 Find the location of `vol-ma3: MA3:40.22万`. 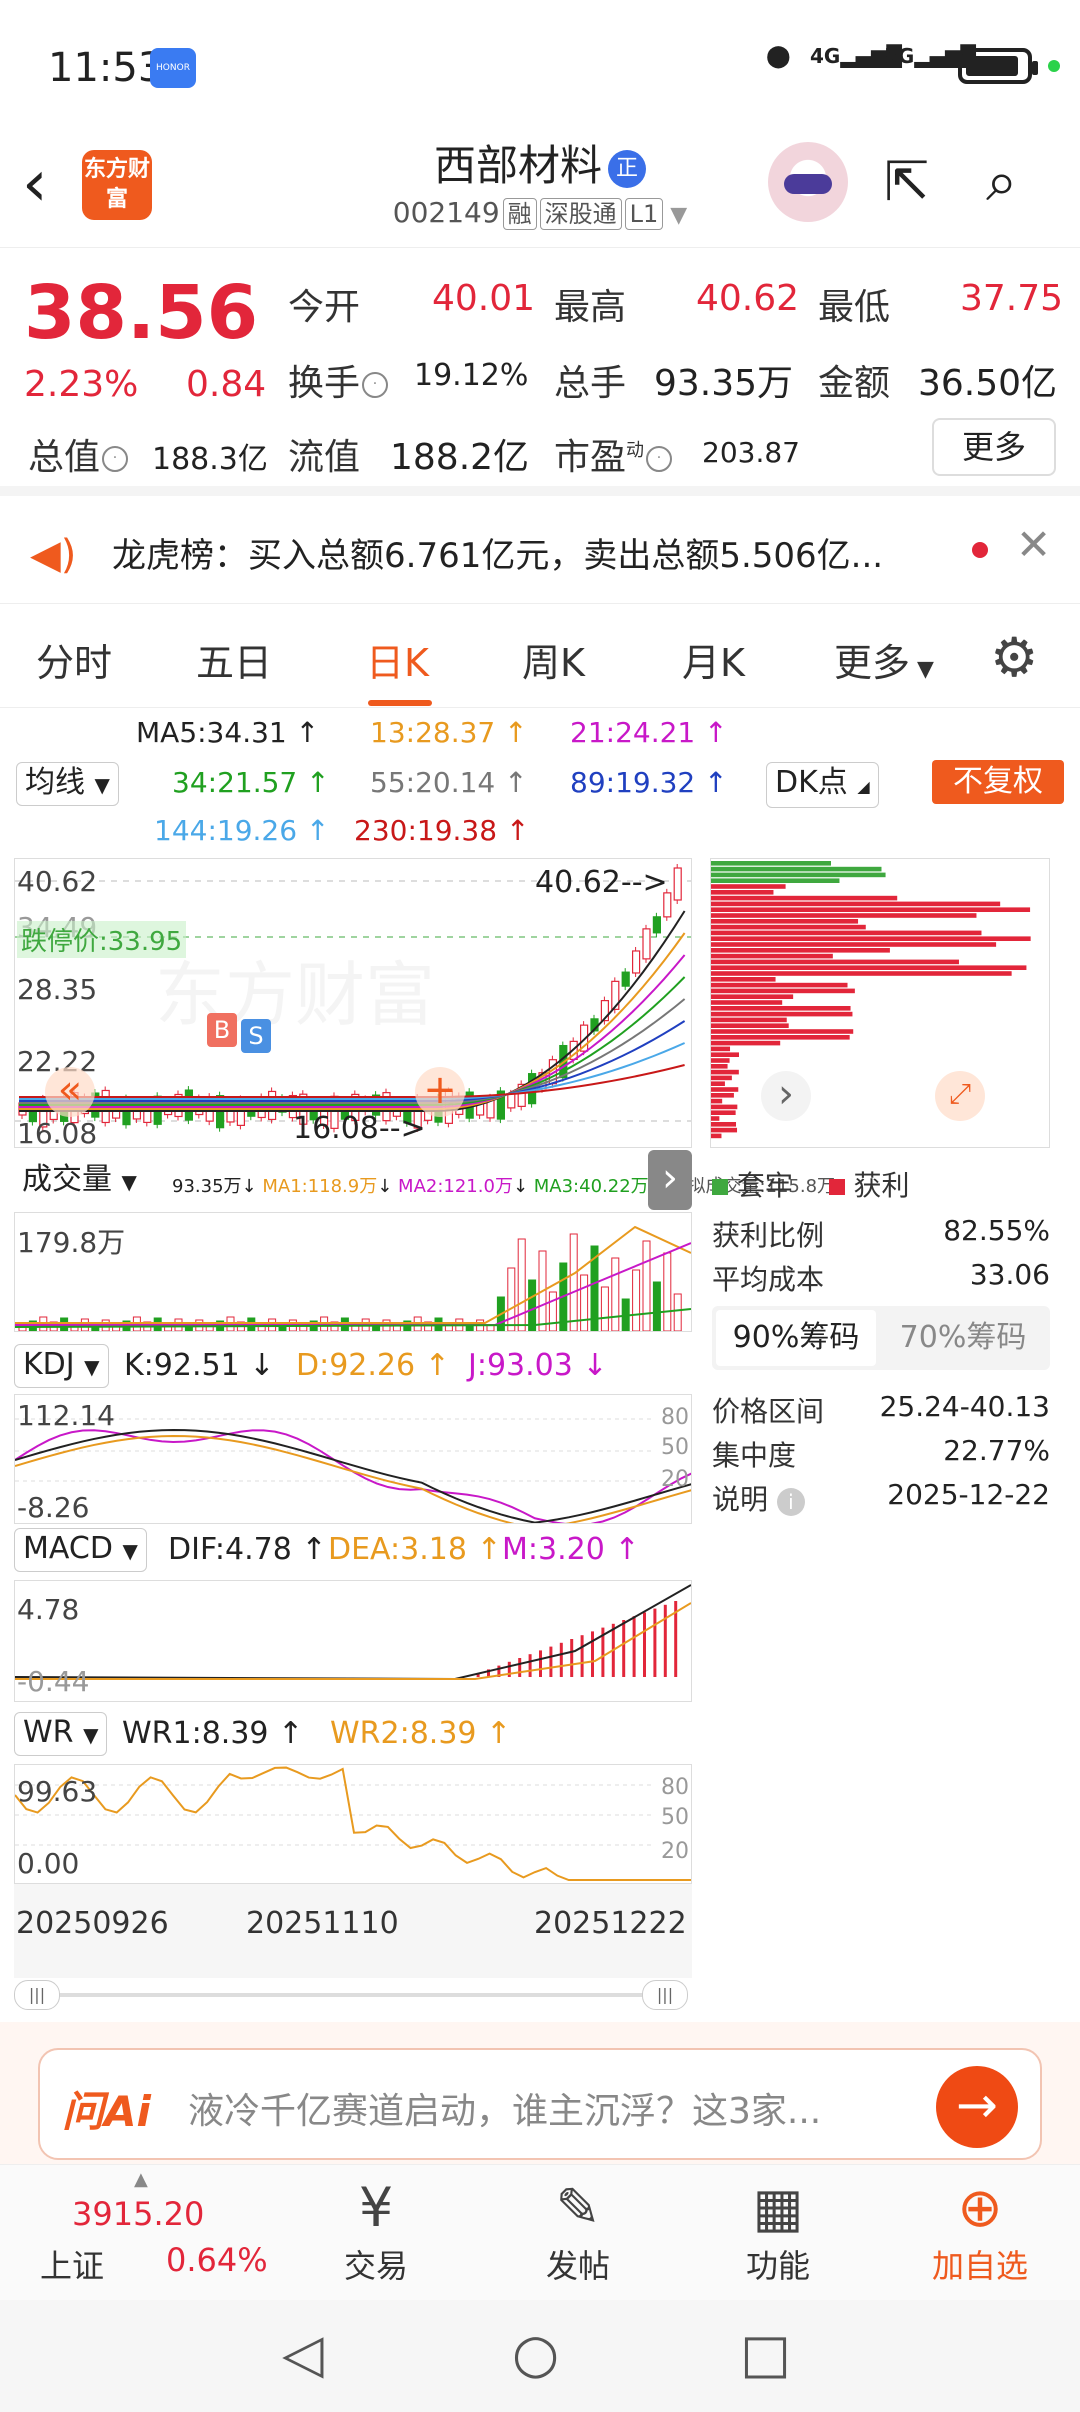

vol-ma3: MA3:40.22万 is located at coordinates (591, 1186).